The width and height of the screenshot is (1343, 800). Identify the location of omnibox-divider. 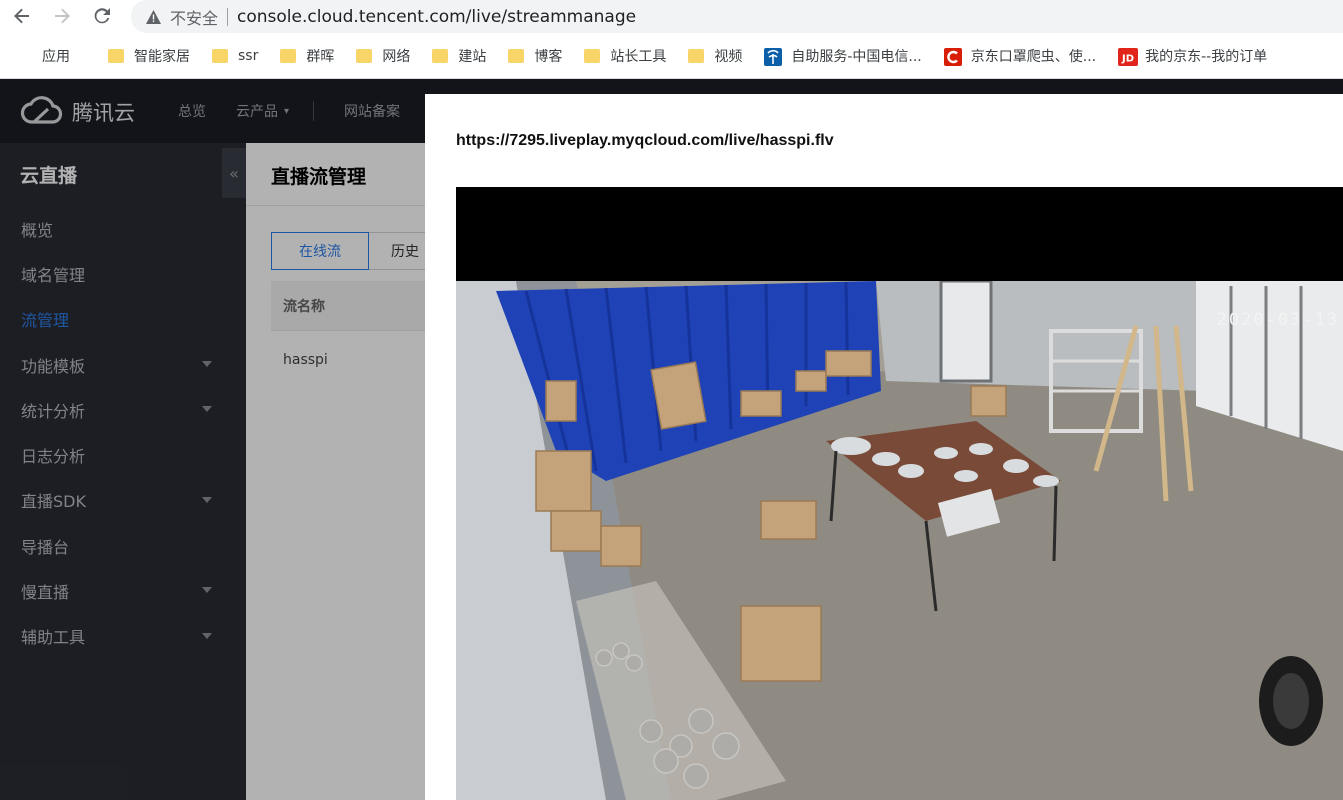
(228, 16).